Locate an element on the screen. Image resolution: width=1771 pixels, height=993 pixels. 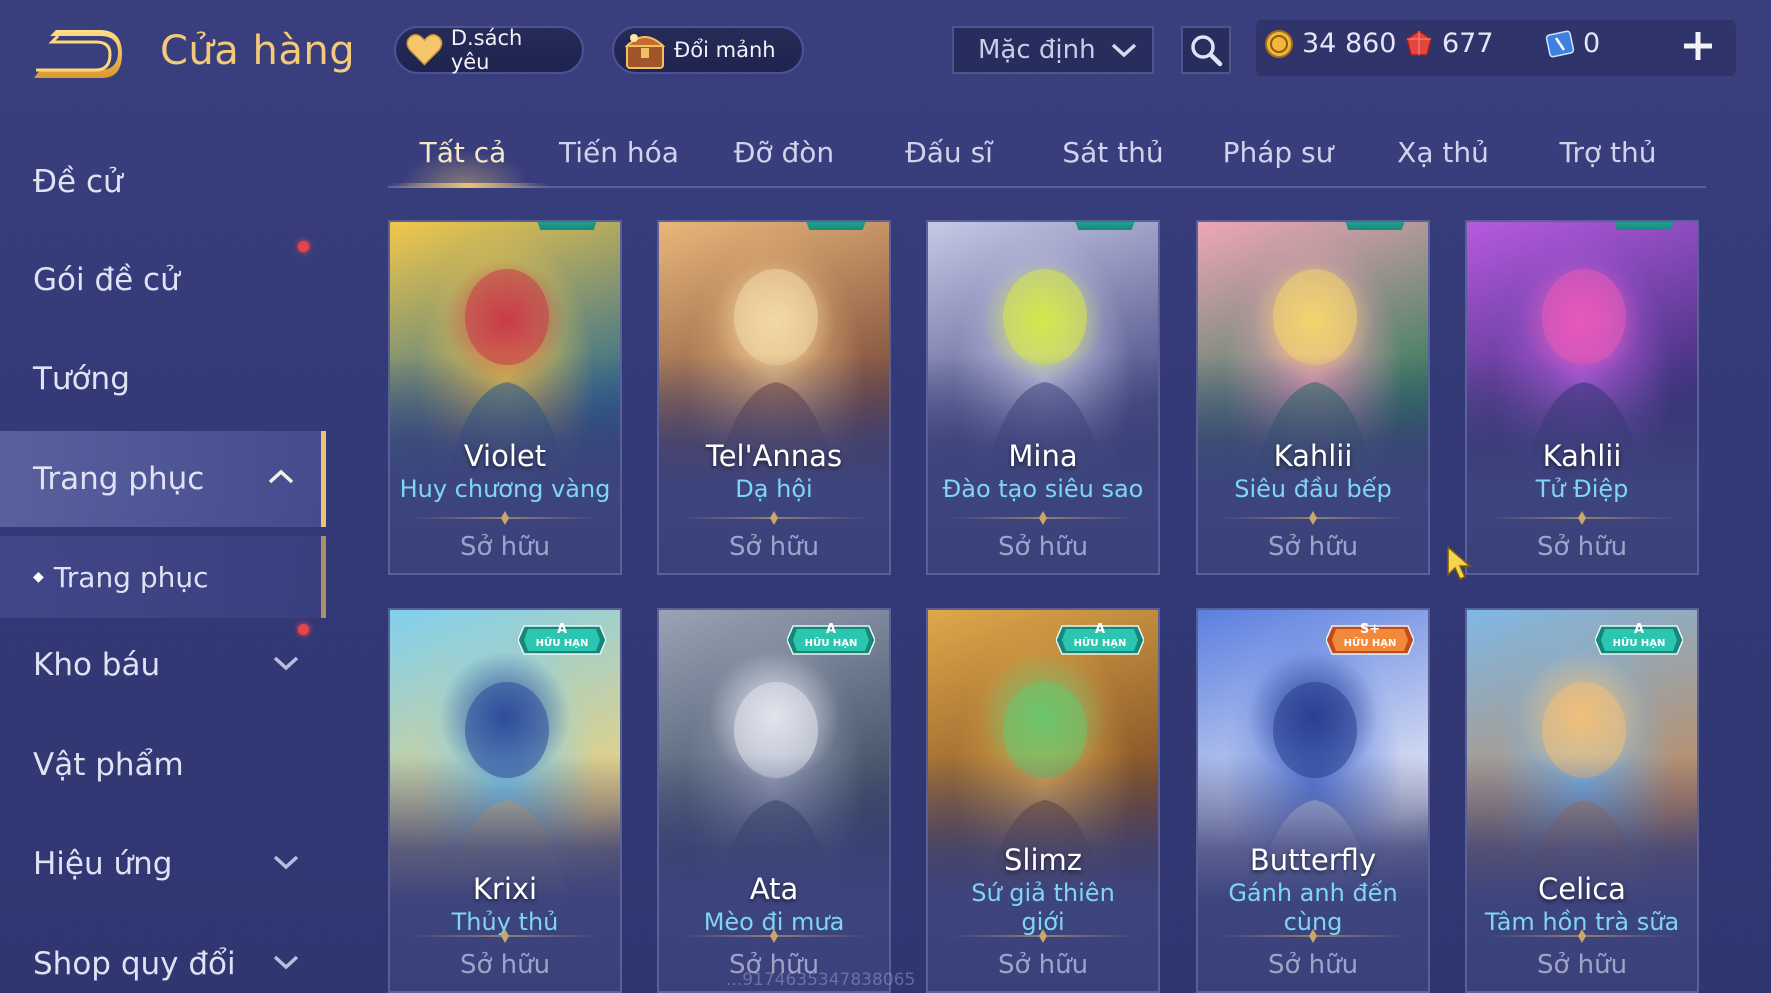
favorites-button: D.sách yêu is located at coordinates (489, 50).